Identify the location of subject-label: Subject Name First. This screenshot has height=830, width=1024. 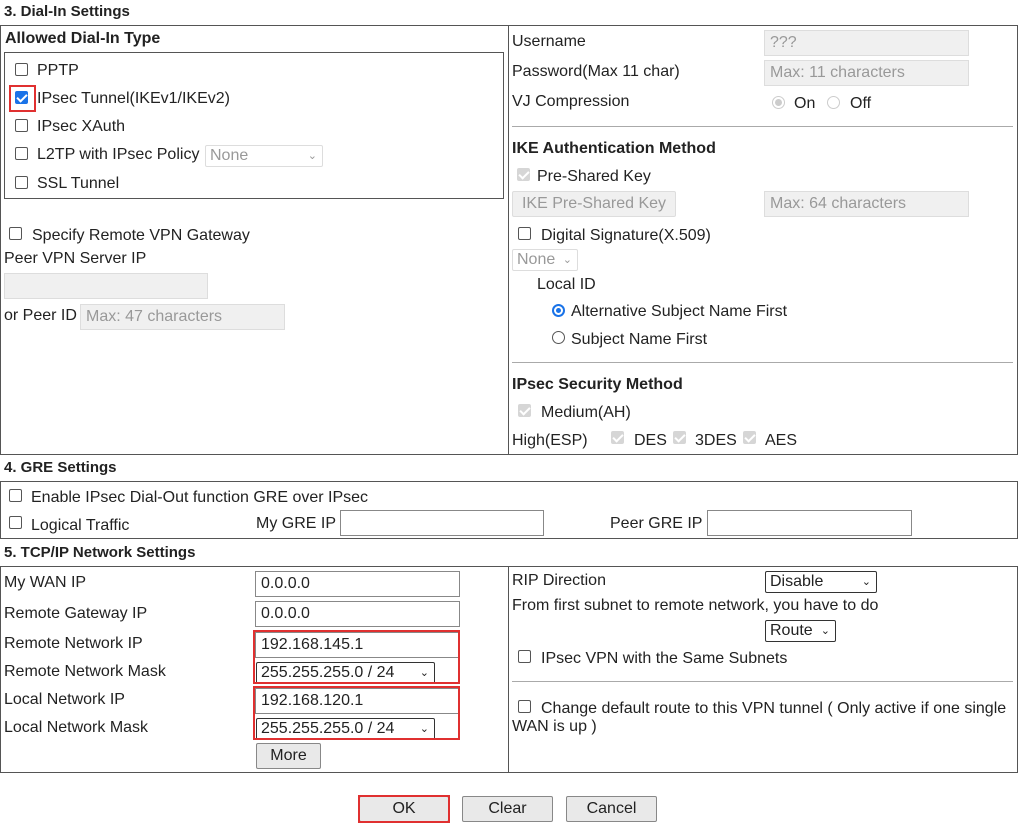
(639, 339).